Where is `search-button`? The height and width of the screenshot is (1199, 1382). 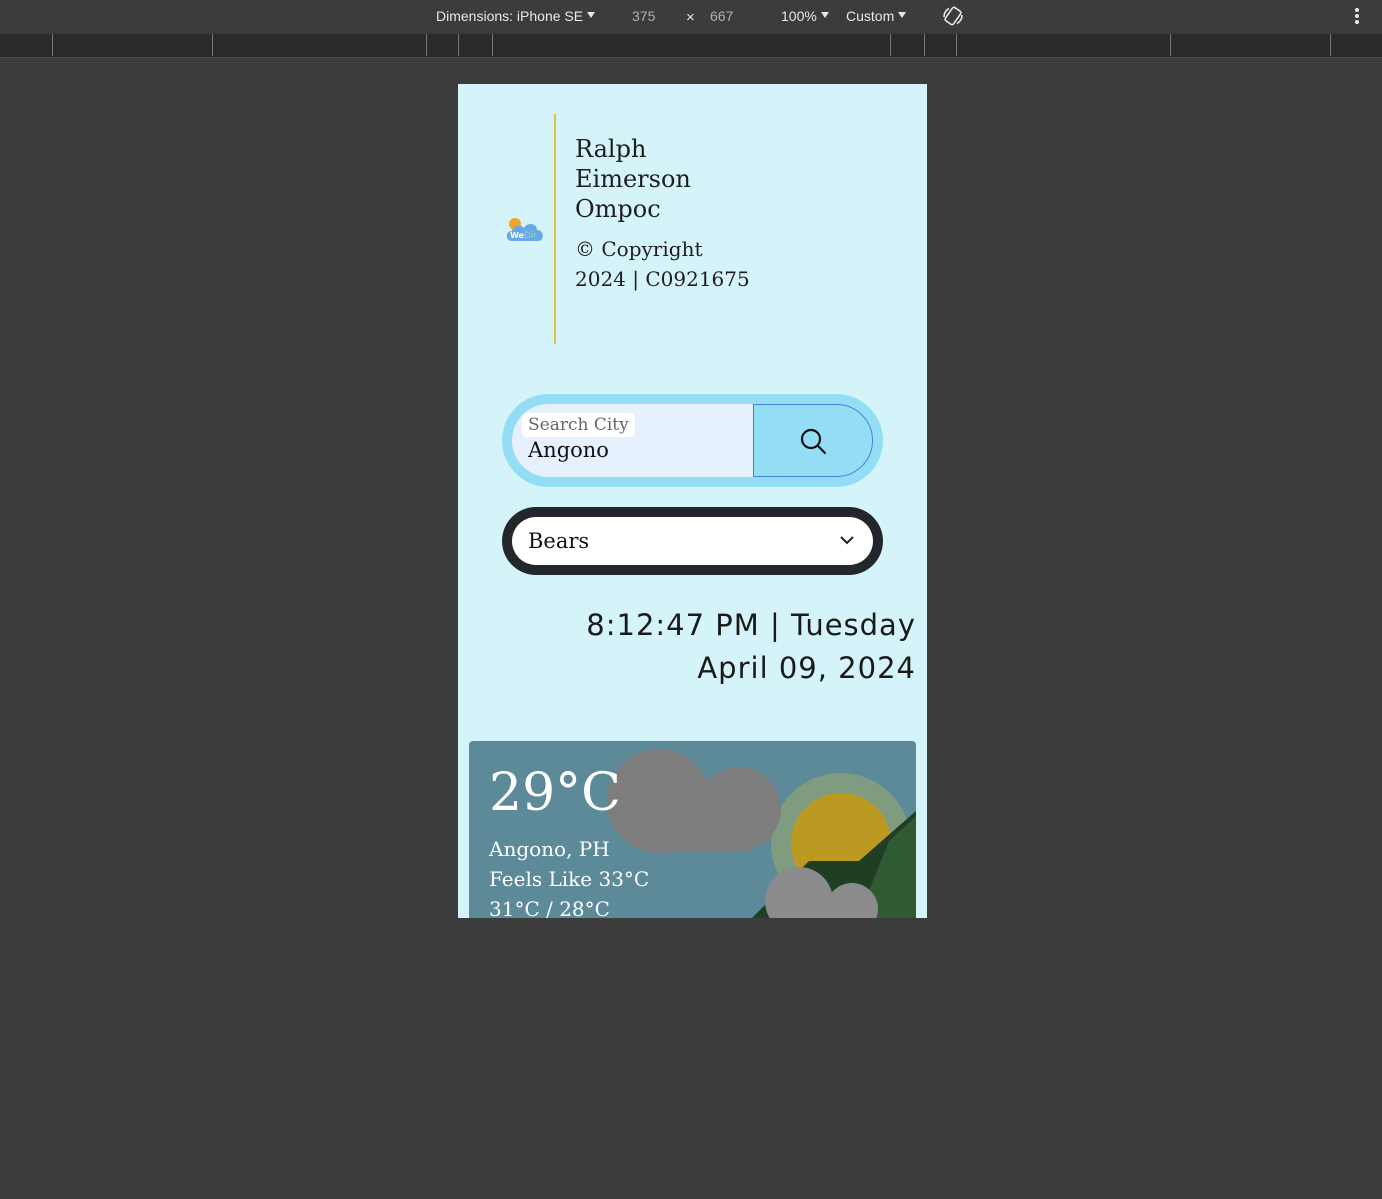 search-button is located at coordinates (813, 440).